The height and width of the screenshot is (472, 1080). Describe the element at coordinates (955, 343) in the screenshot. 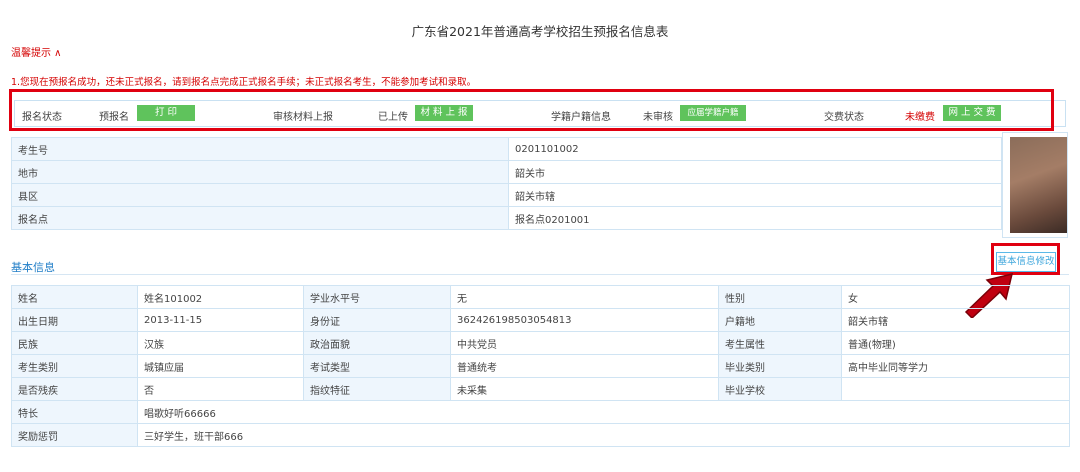

I see `table-cell: 普通(物理)` at that location.